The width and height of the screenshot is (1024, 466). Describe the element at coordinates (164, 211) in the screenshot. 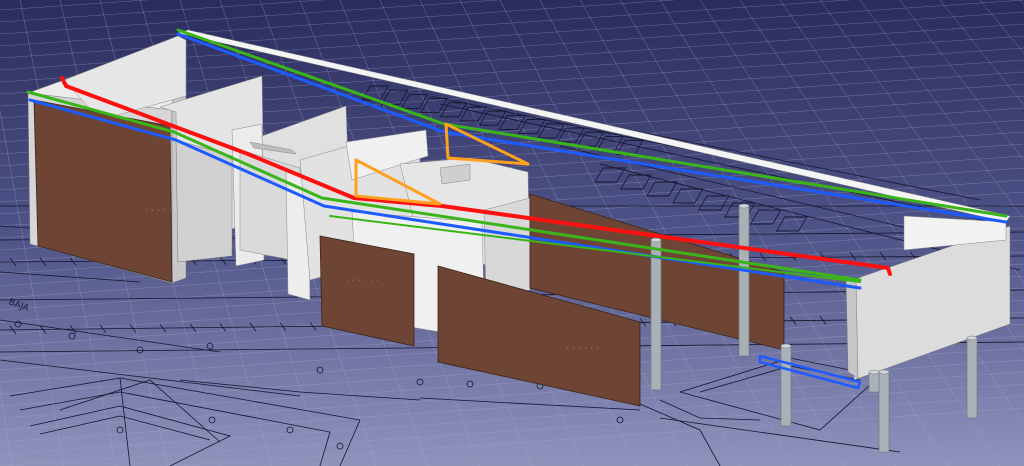

I see `wall-label-1: · · · · · · ·` at that location.